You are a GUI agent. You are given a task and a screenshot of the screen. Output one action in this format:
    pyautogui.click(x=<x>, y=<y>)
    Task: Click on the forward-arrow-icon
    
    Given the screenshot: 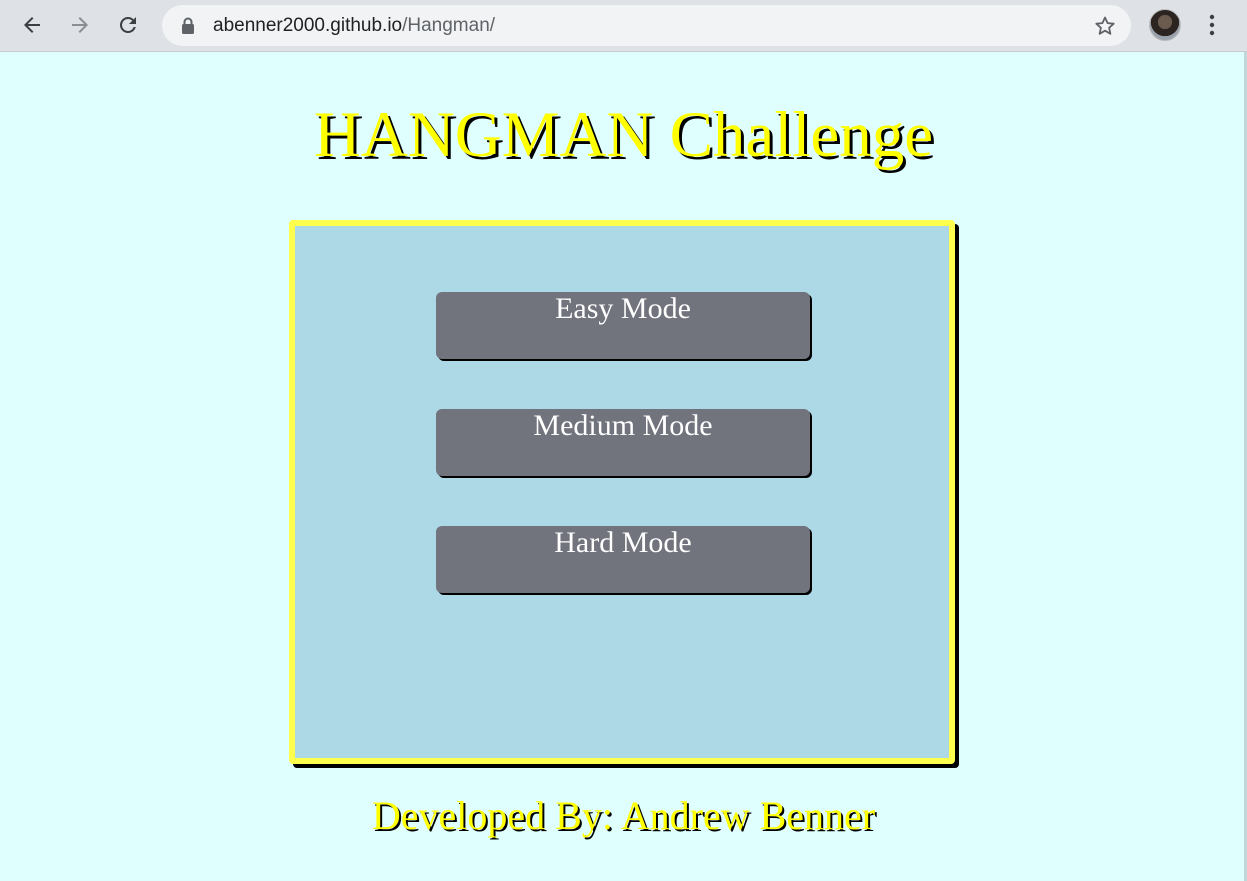 What is the action you would take?
    pyautogui.click(x=80, y=25)
    